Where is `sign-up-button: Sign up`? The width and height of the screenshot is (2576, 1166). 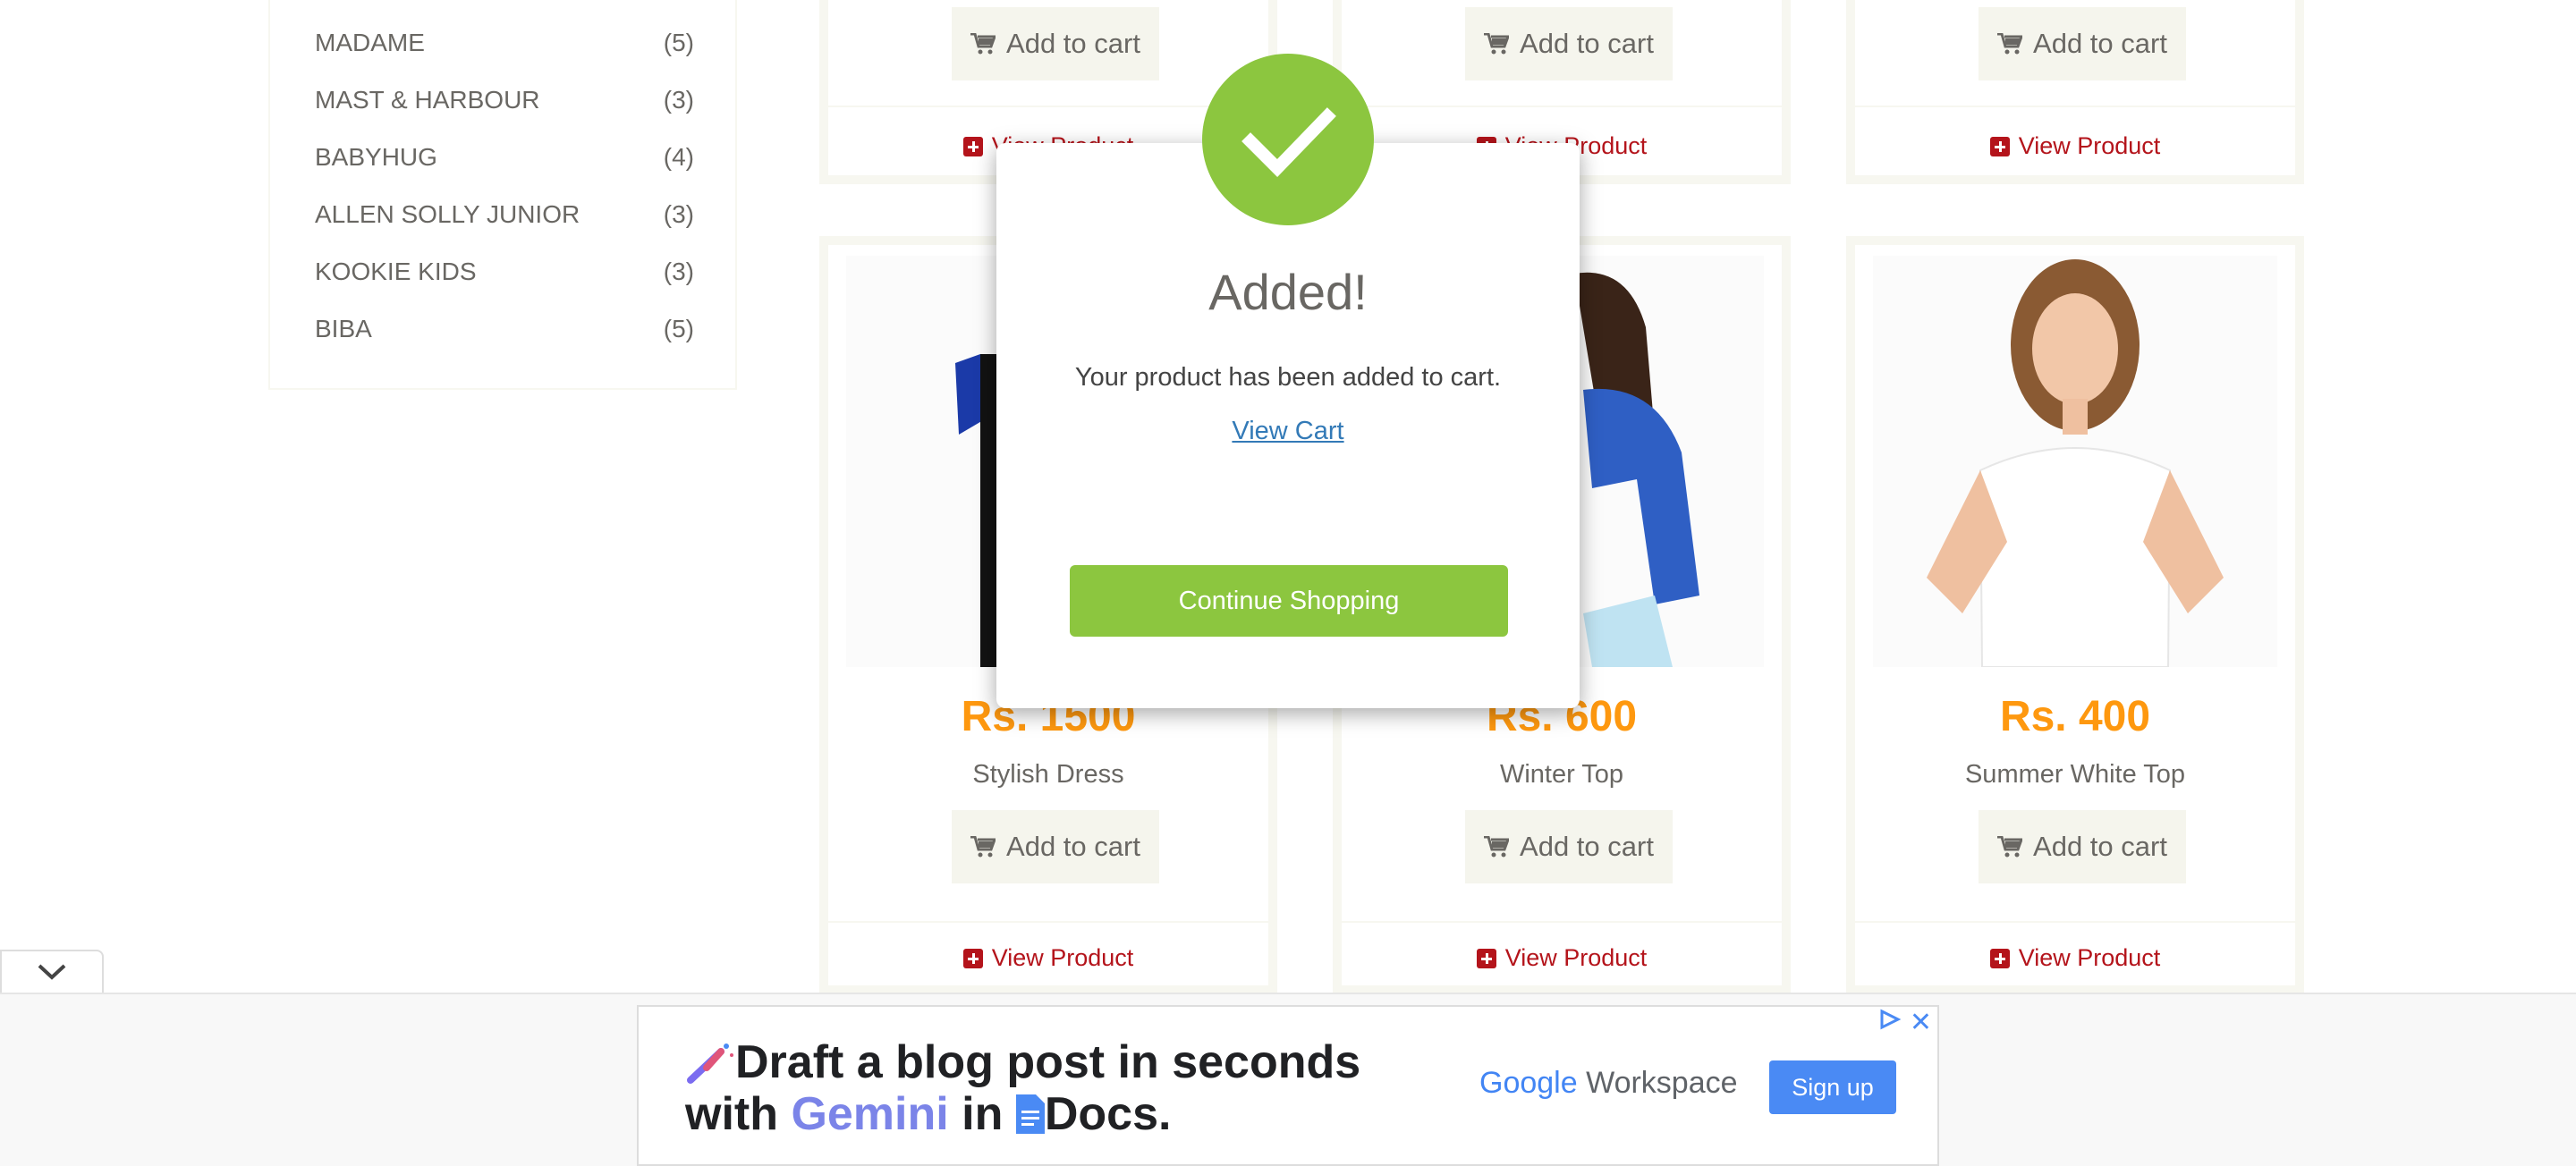
sign-up-button: Sign up is located at coordinates (1832, 1087).